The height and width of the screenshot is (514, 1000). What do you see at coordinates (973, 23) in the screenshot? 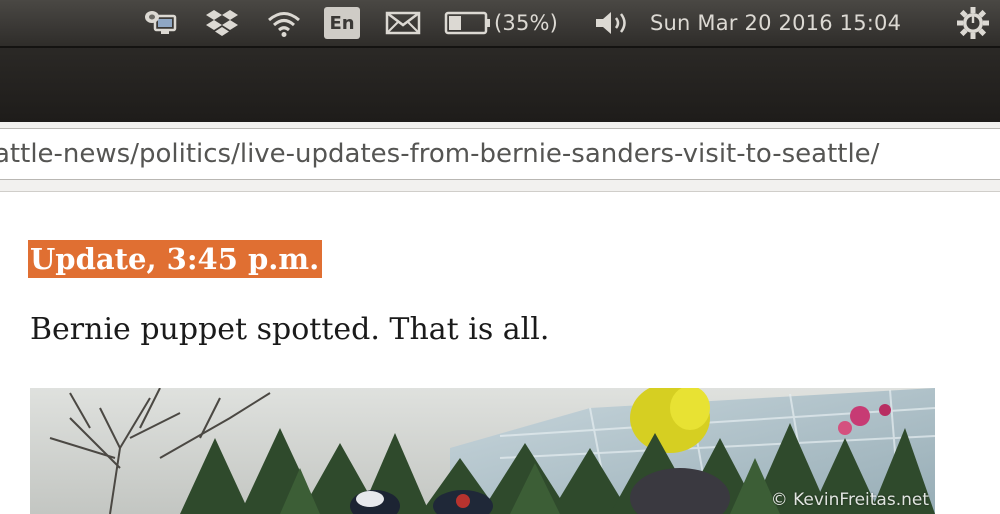
I see `gear-power-icon` at bounding box center [973, 23].